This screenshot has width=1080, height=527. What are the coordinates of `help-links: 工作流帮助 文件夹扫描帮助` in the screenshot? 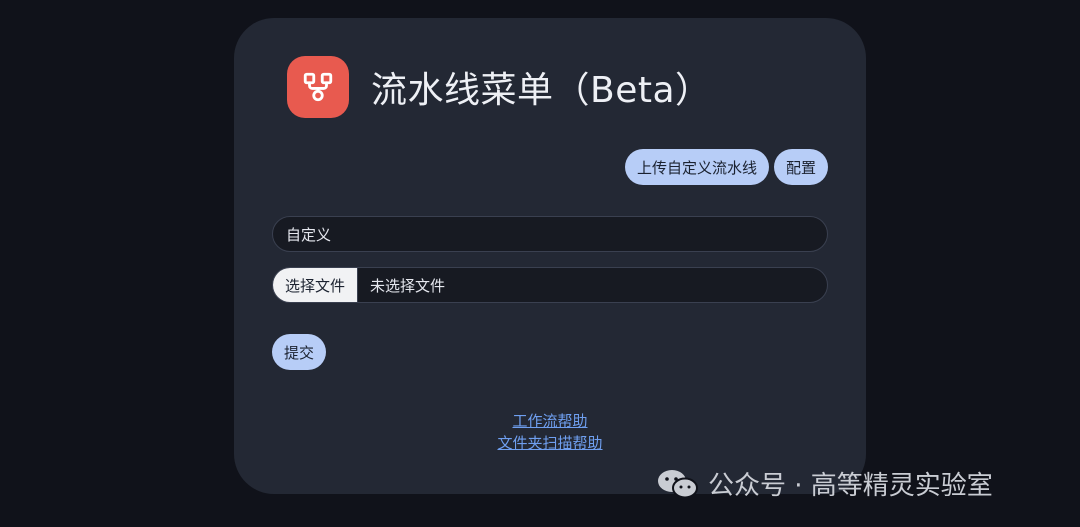 It's located at (550, 432).